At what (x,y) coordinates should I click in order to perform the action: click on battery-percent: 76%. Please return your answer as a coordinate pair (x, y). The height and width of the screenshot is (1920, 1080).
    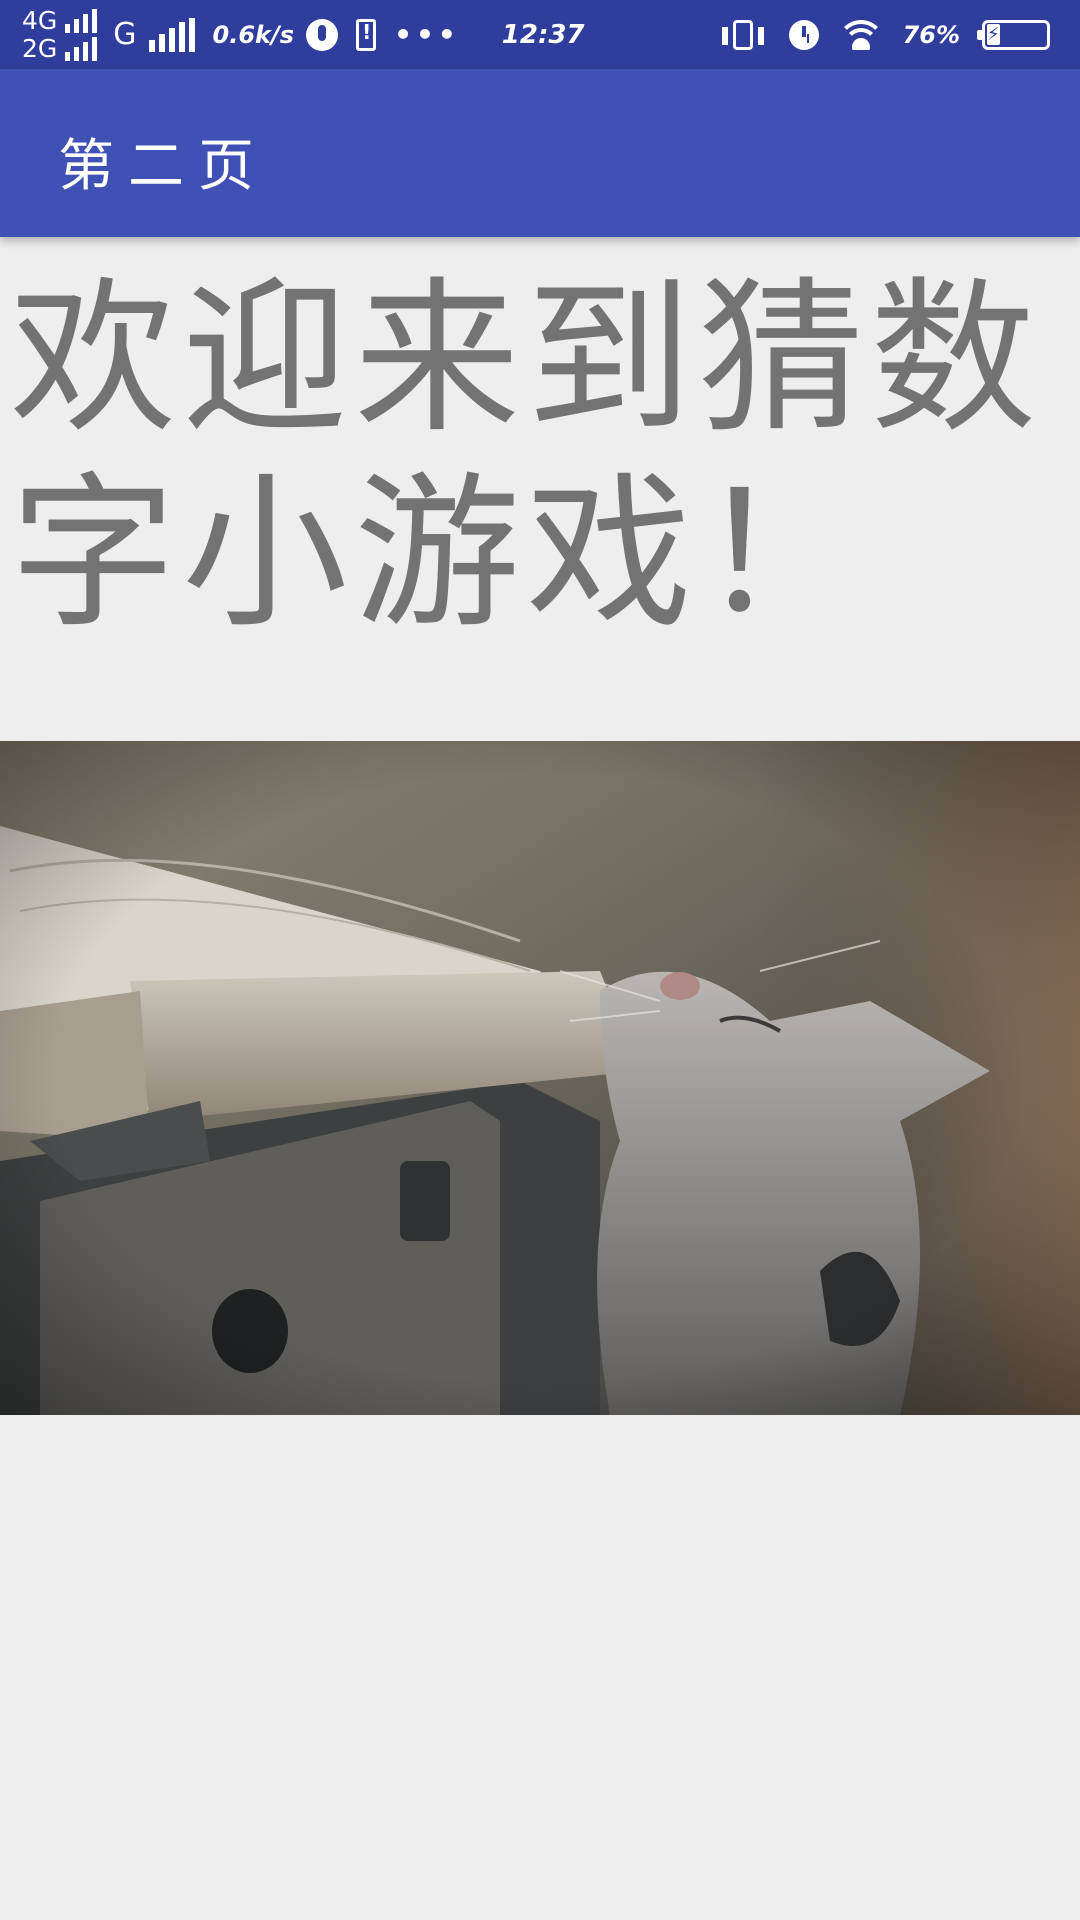
    Looking at the image, I should click on (931, 34).